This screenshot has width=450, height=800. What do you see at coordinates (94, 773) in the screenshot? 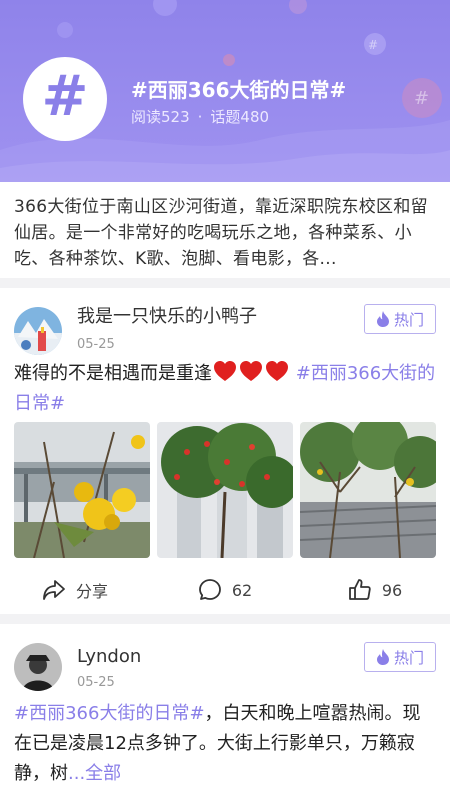
I see `expand-full-link: ...全部` at bounding box center [94, 773].